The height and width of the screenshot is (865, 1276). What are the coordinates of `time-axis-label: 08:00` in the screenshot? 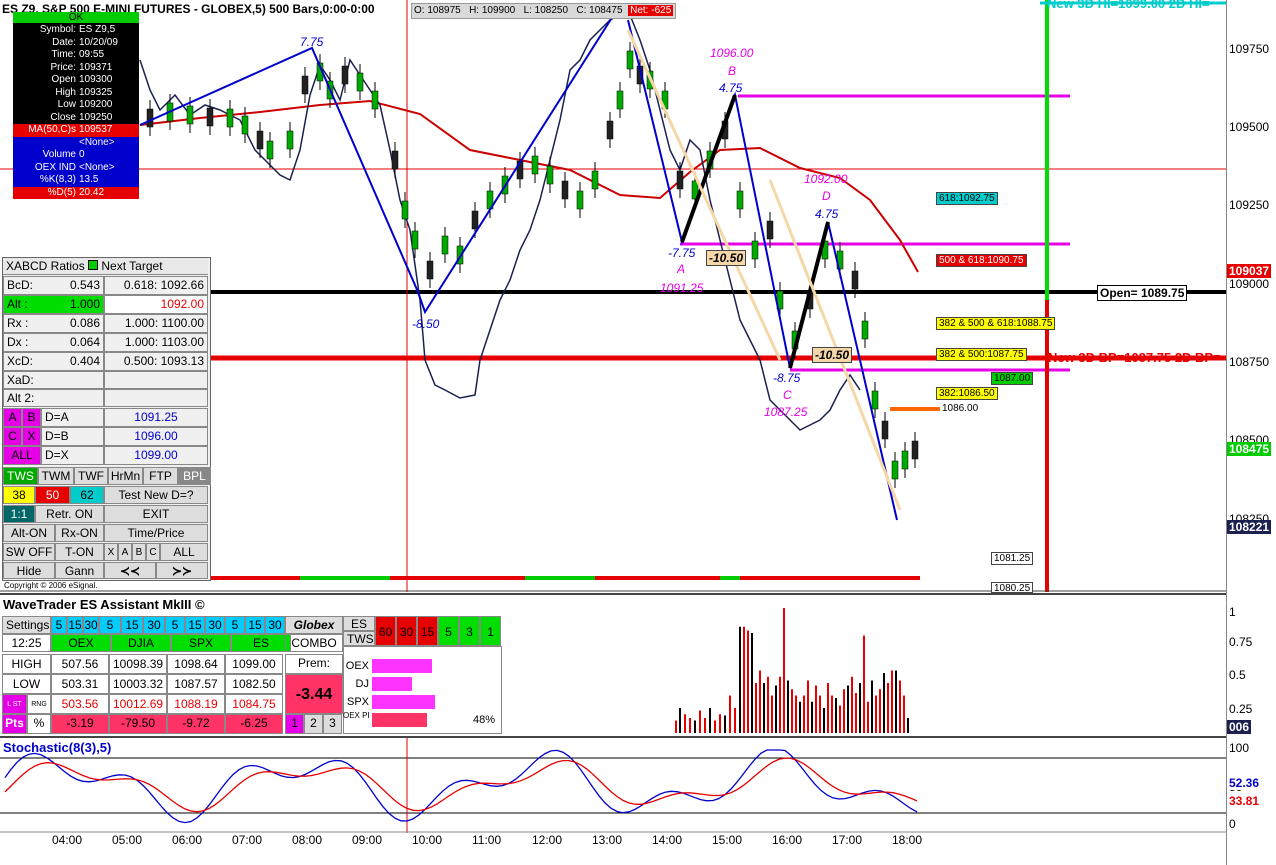 It's located at (307, 840).